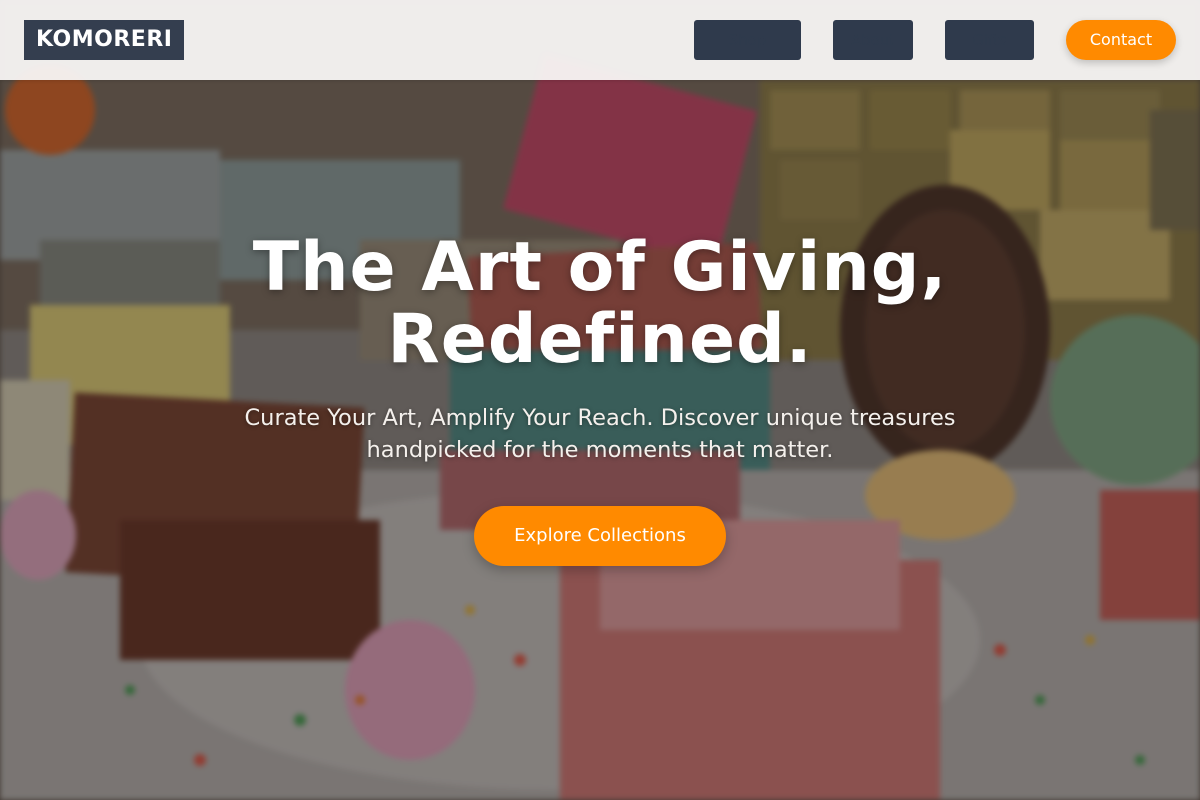 This screenshot has height=800, width=1200. I want to click on hero-title-line-1: The Art of Giving,, so click(600, 267).